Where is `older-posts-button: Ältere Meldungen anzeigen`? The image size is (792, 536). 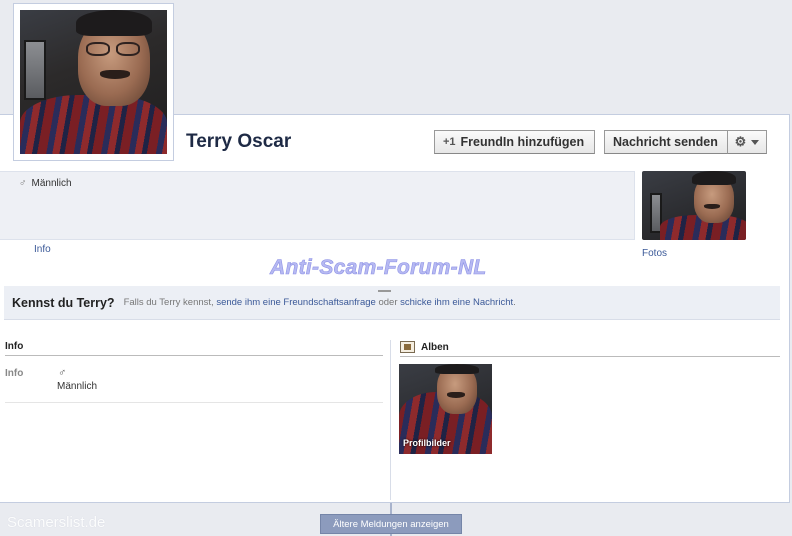 older-posts-button: Ältere Meldungen anzeigen is located at coordinates (391, 524).